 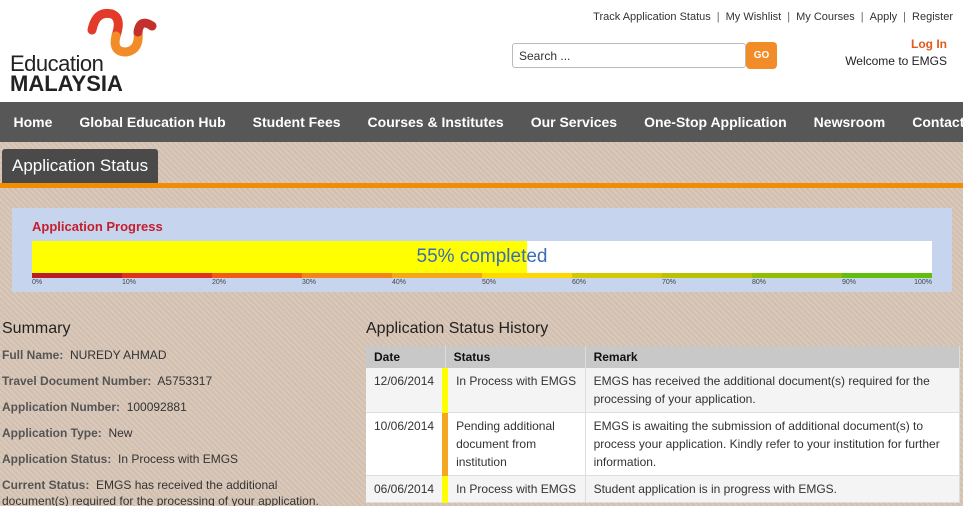 I want to click on row-date: 12/06/2014, so click(x=406, y=390).